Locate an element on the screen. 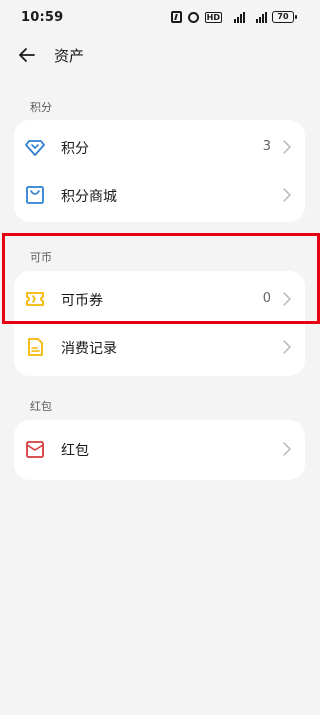 This screenshot has height=715, width=320. list-item-label: 消费记录 is located at coordinates (89, 349).